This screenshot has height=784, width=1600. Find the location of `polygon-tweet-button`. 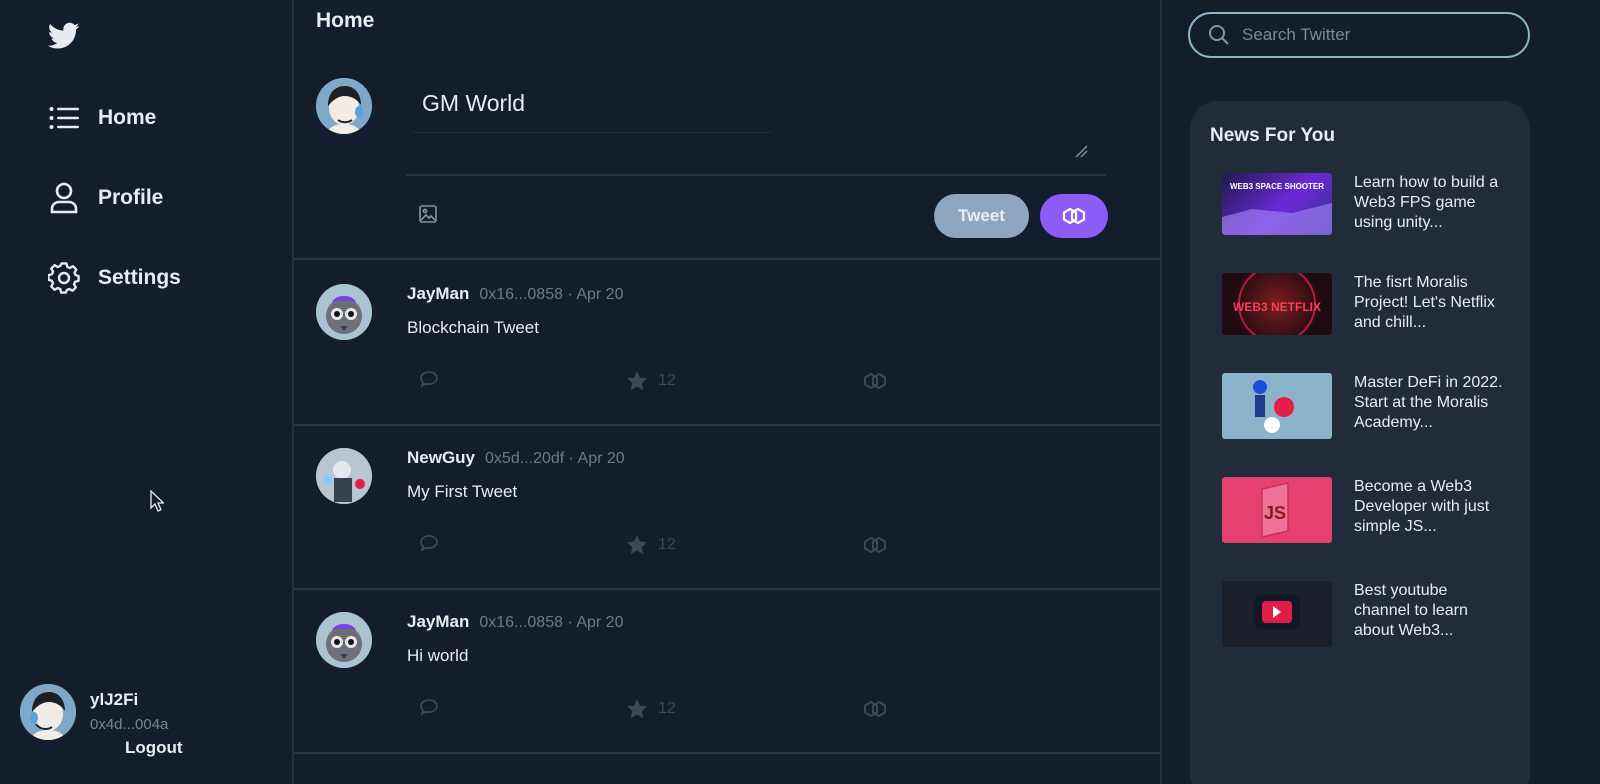

polygon-tweet-button is located at coordinates (1074, 216).